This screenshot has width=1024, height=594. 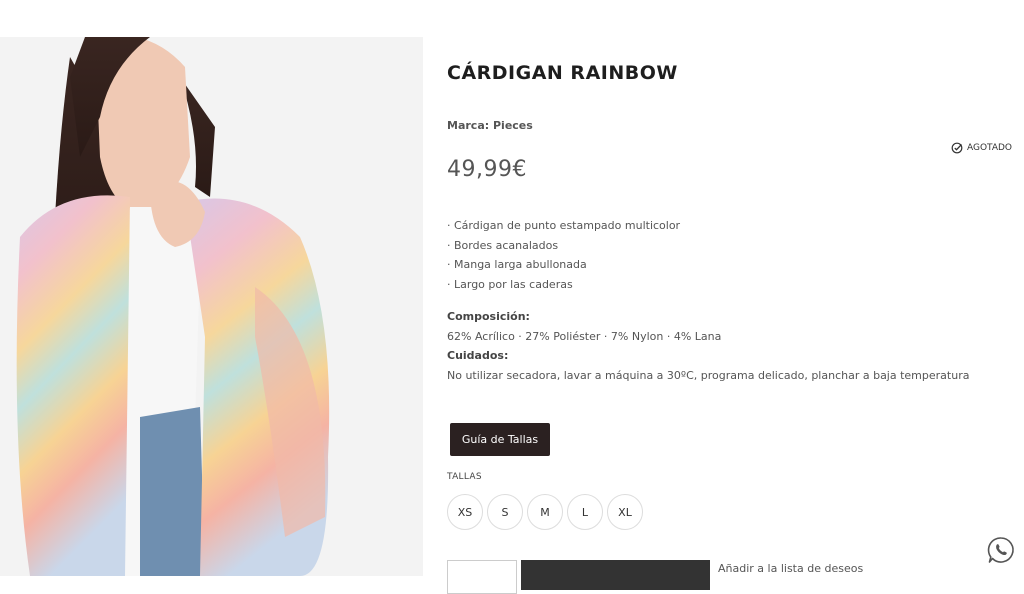 I want to click on product-brand: Marca: Pieces, so click(x=490, y=125).